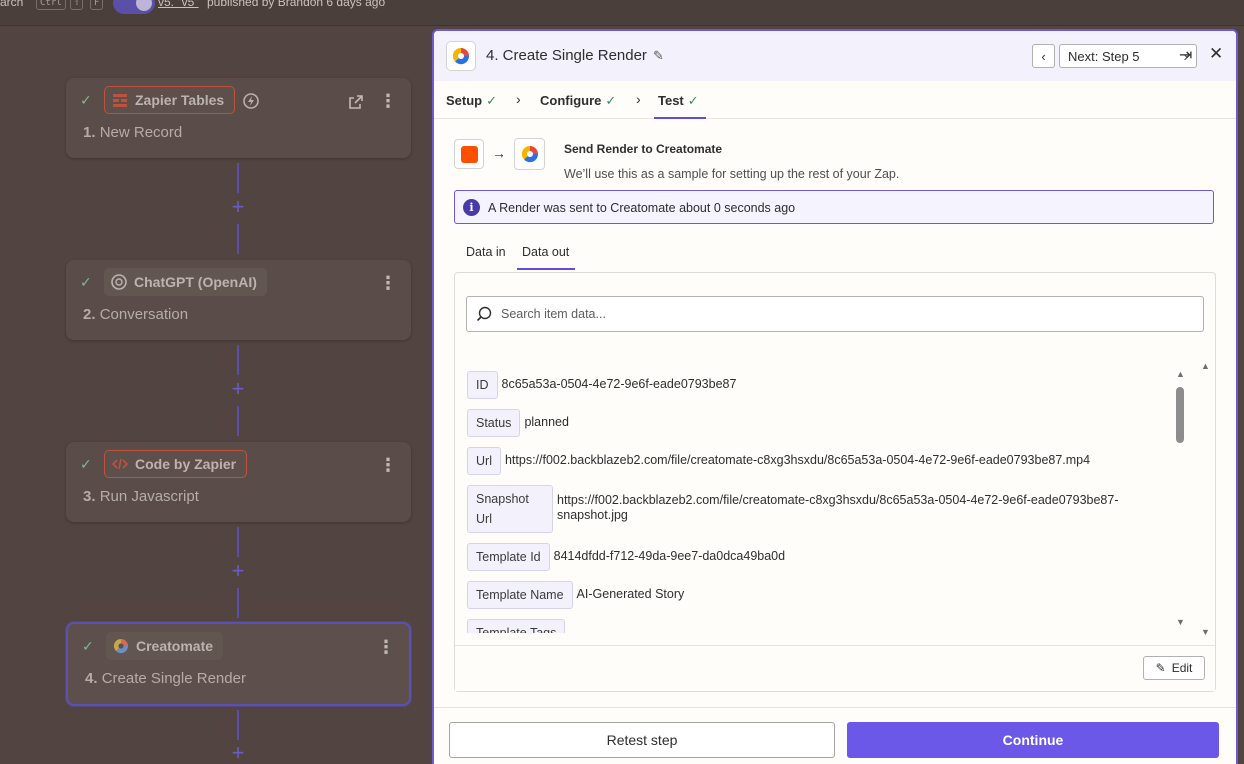  I want to click on scrollbar-thumb, so click(1180, 415).